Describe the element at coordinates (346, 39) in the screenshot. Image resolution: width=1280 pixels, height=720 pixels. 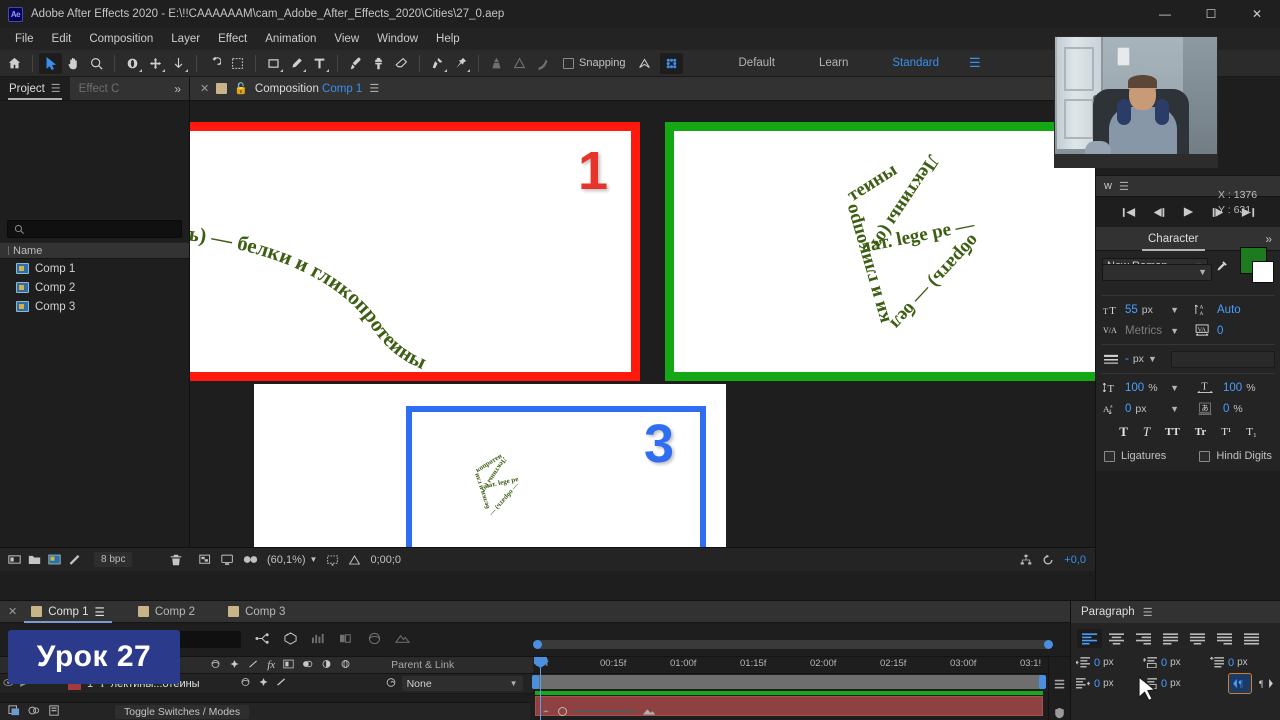
I see `menu-view: View` at that location.